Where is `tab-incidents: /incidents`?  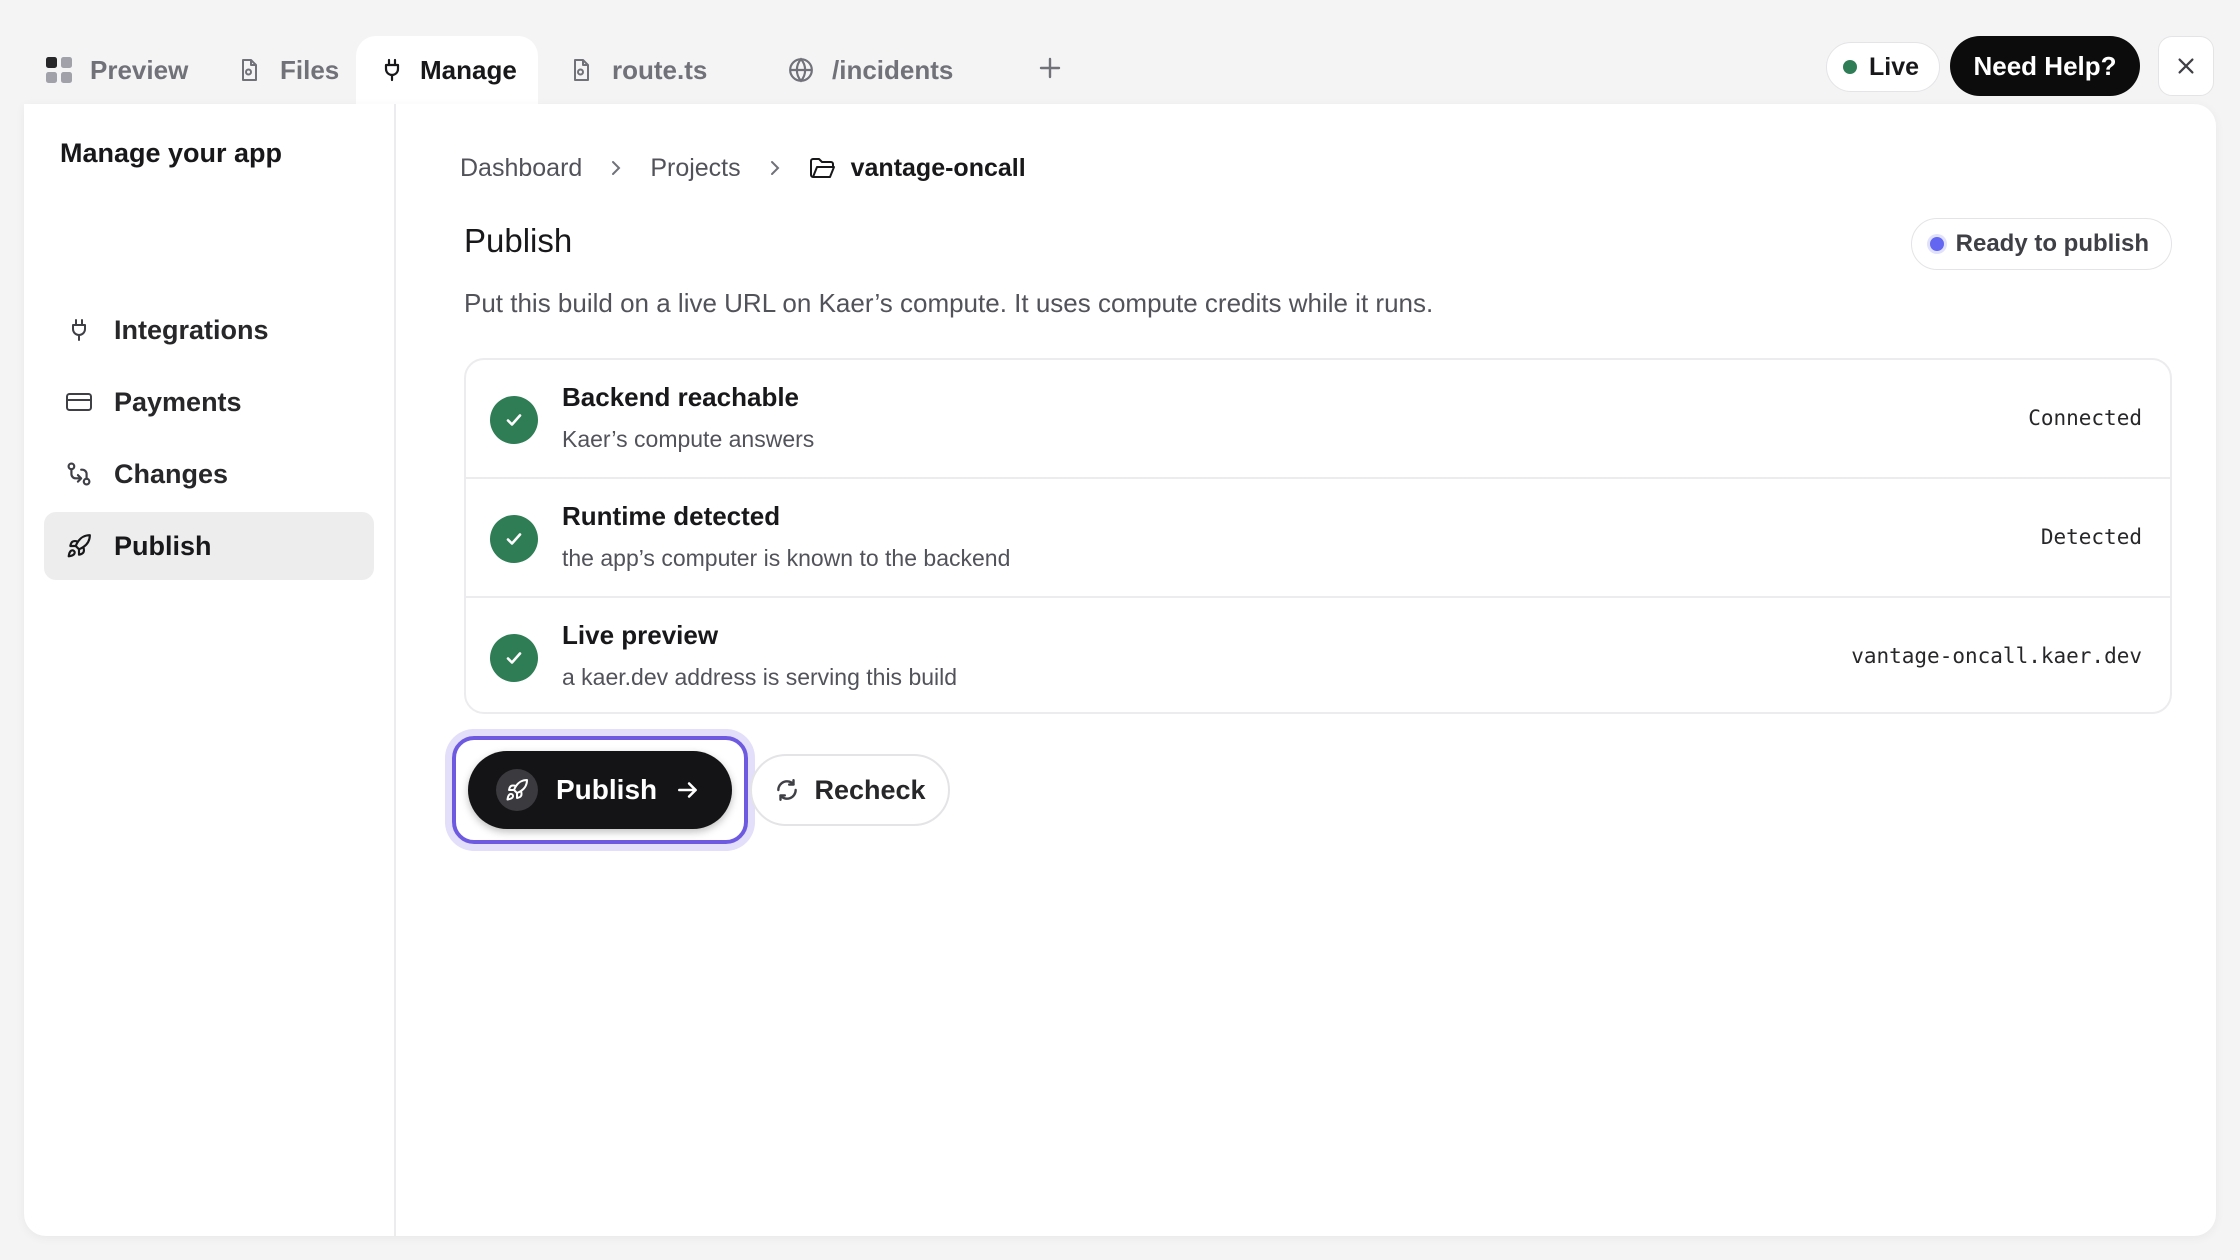 tab-incidents: /incidents is located at coordinates (869, 70).